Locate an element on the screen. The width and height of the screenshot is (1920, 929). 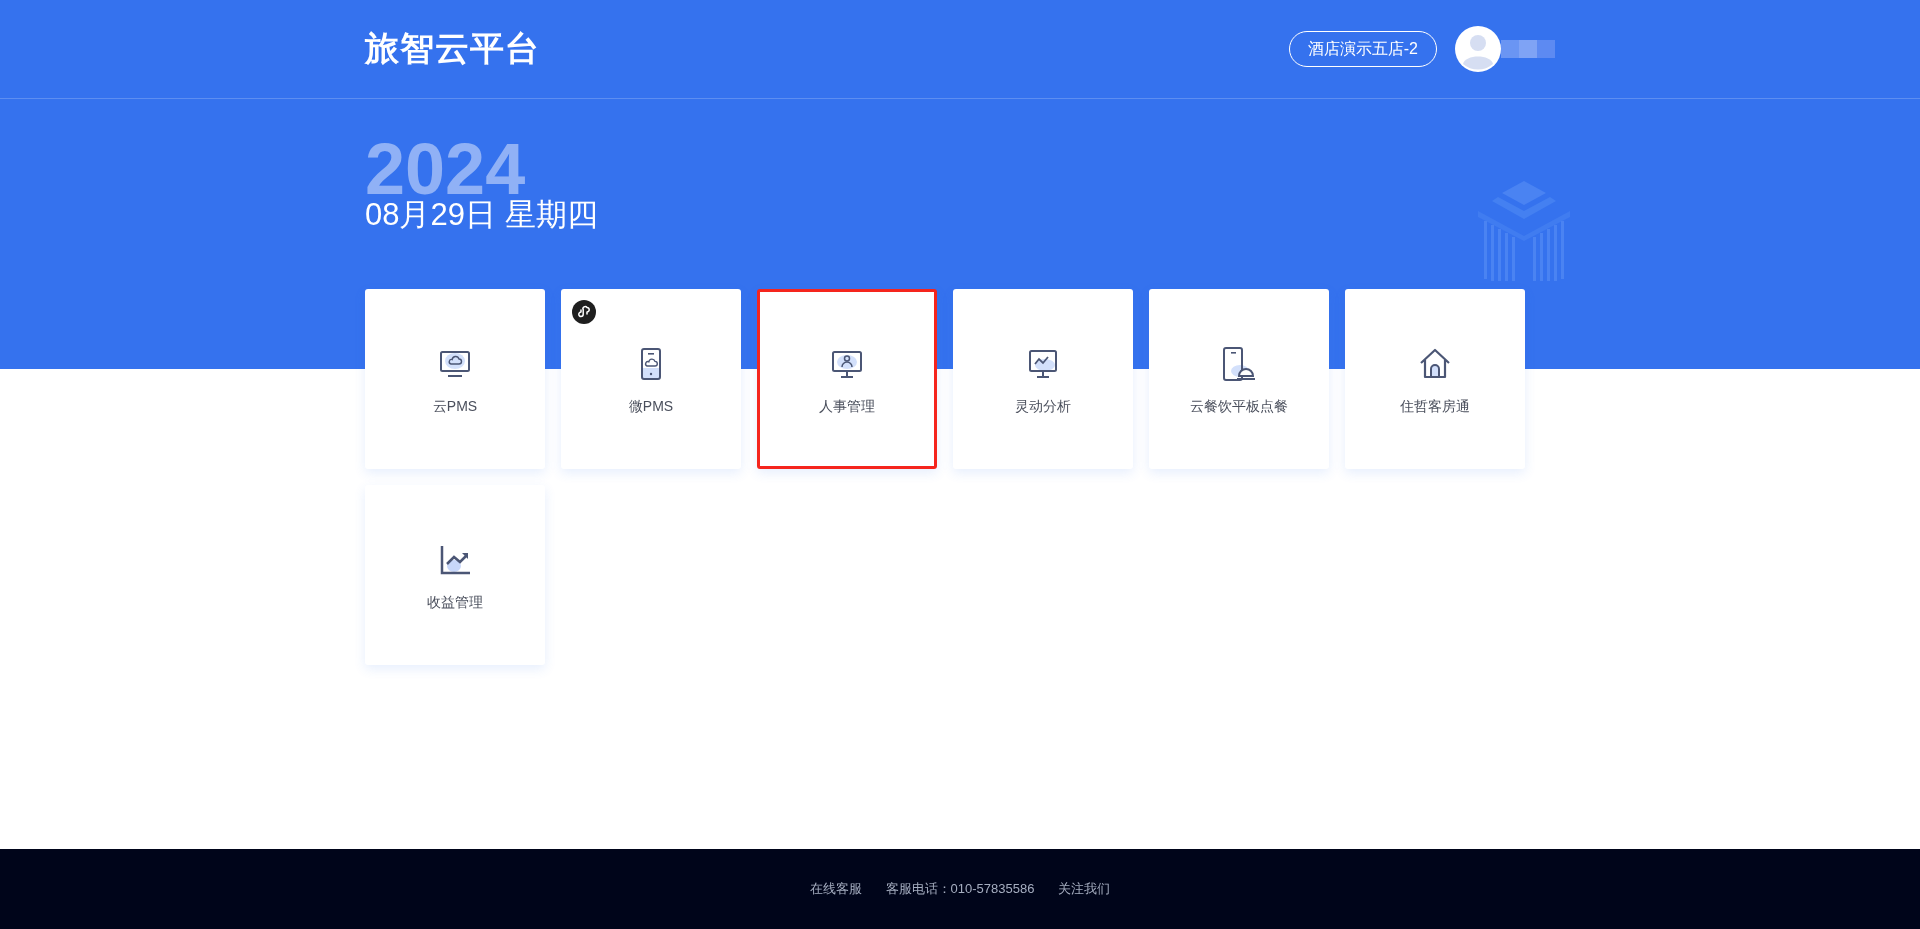
app-label: 微PMS is located at coordinates (651, 407).